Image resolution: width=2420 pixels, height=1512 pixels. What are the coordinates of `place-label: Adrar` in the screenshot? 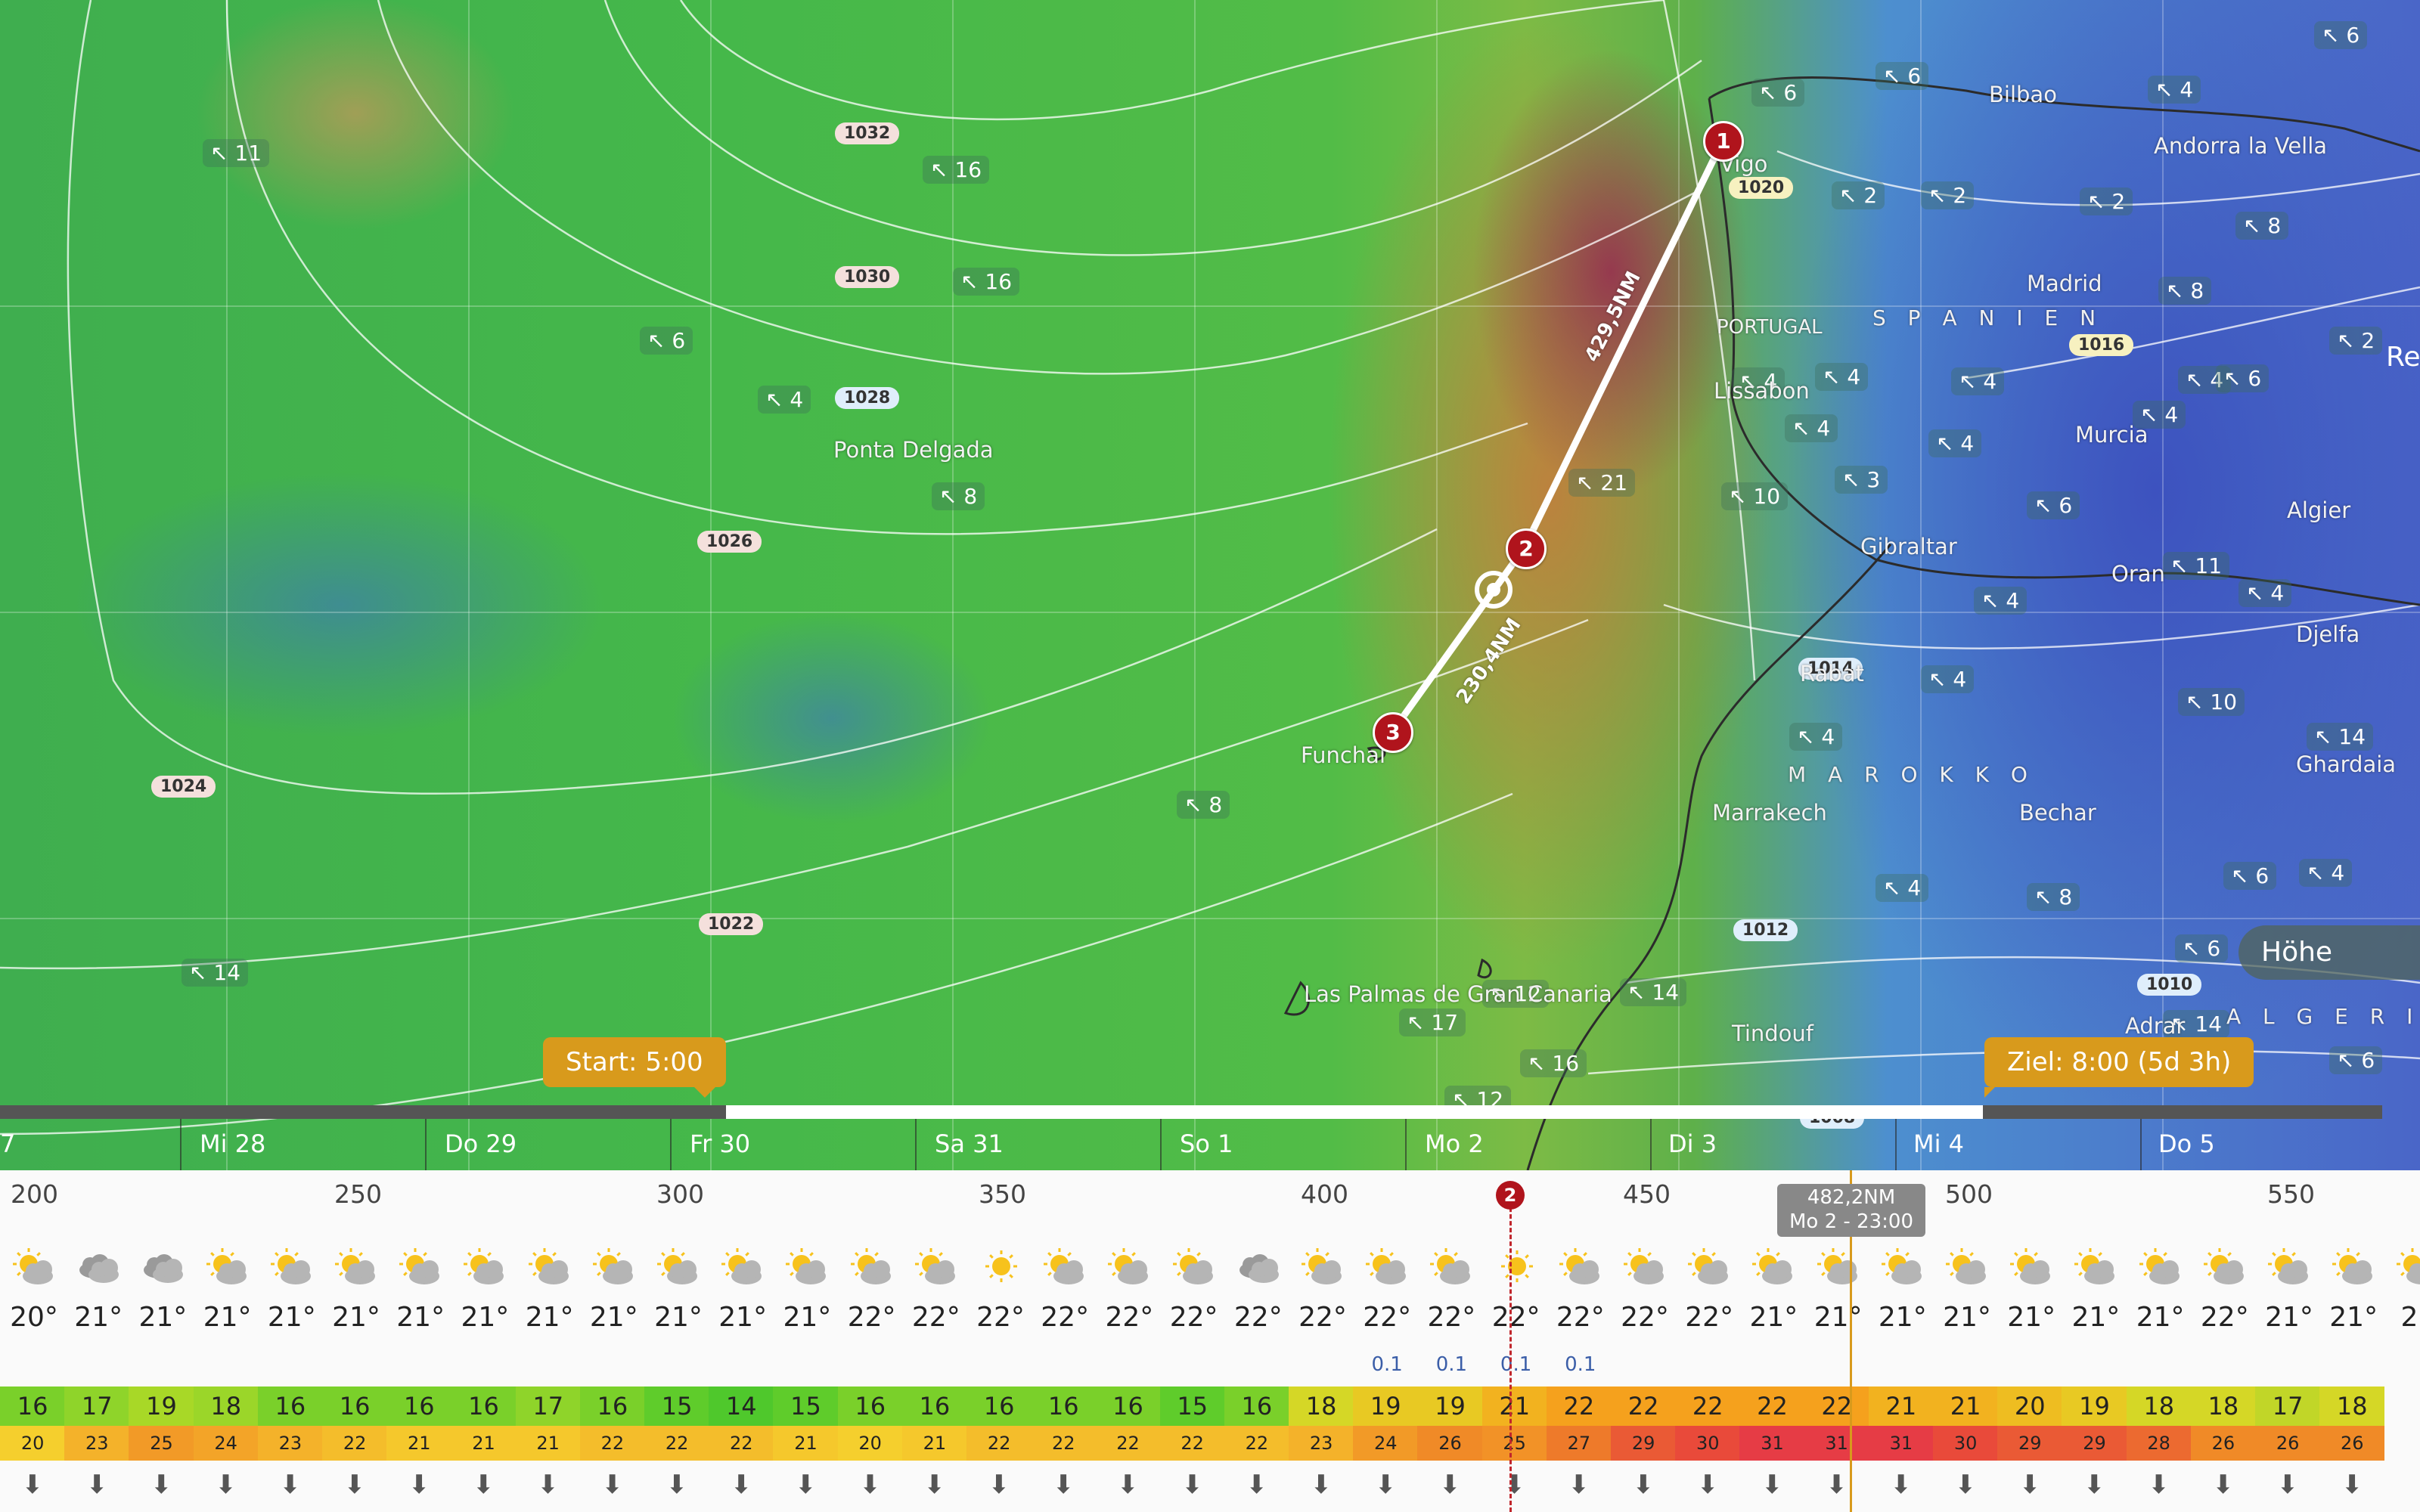 It's located at (2155, 1026).